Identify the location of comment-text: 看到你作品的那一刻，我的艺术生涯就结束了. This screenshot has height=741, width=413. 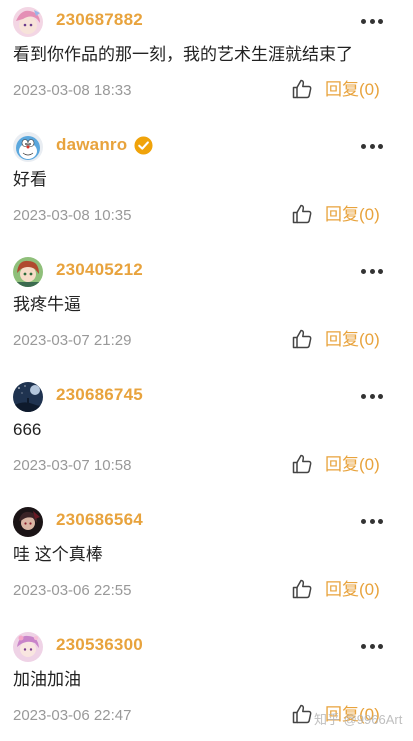
(183, 54).